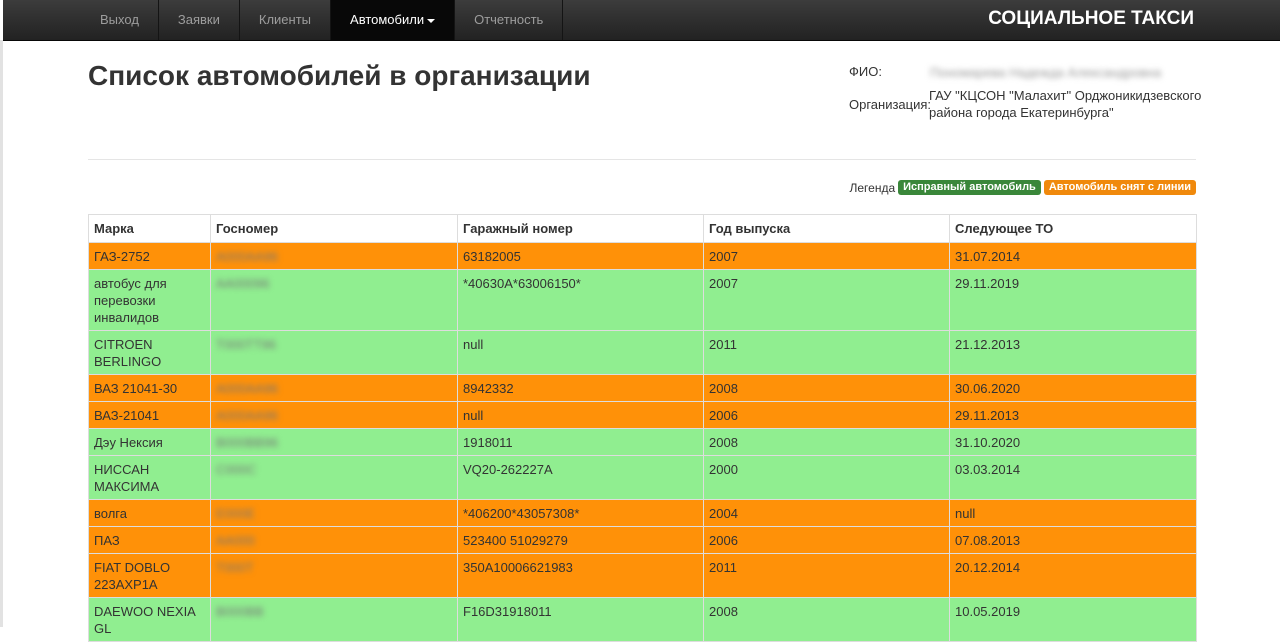 Image resolution: width=1280 pixels, height=642 pixels. Describe the element at coordinates (580, 442) in the screenshot. I see `cell-garage: 1918011` at that location.